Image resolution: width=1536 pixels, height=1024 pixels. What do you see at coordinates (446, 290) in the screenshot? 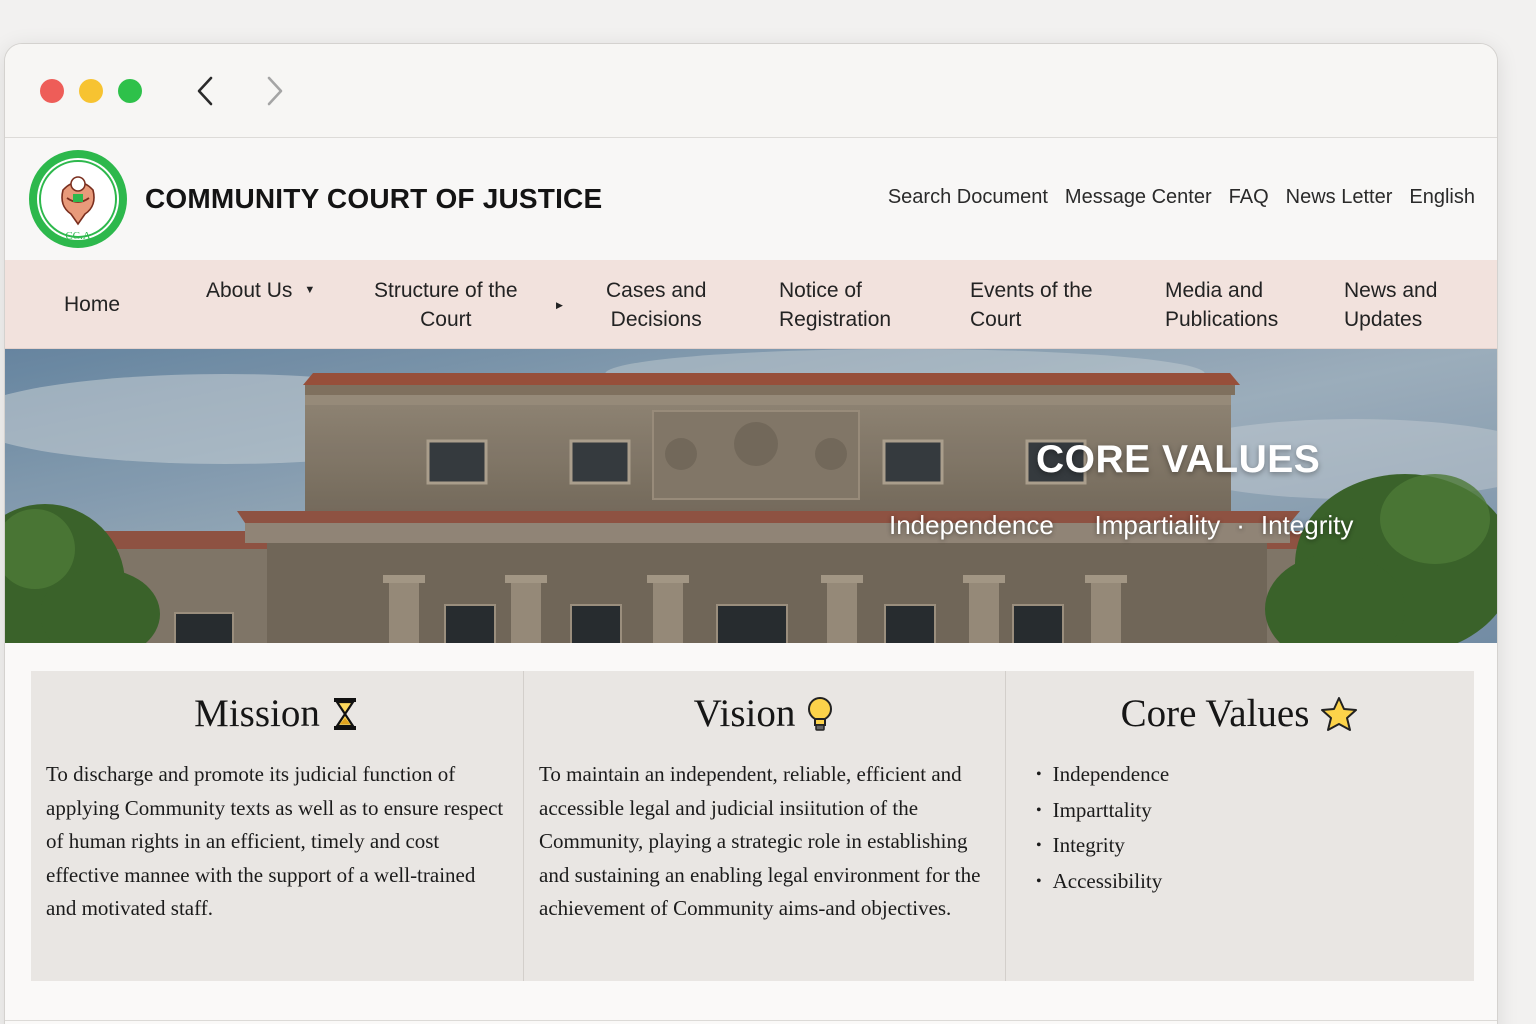
I see `nav-item-label: Structure of the` at bounding box center [446, 290].